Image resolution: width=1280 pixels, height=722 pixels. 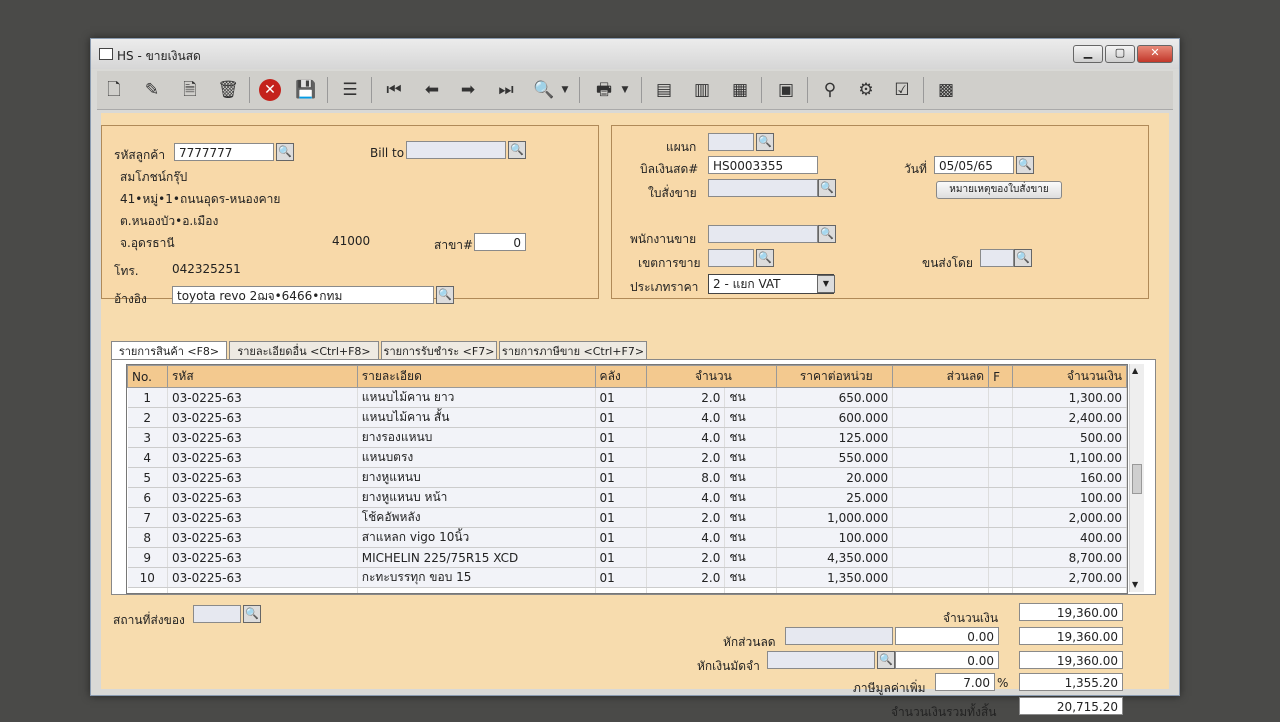 I want to click on print-icon: 🖶, so click(x=604, y=90).